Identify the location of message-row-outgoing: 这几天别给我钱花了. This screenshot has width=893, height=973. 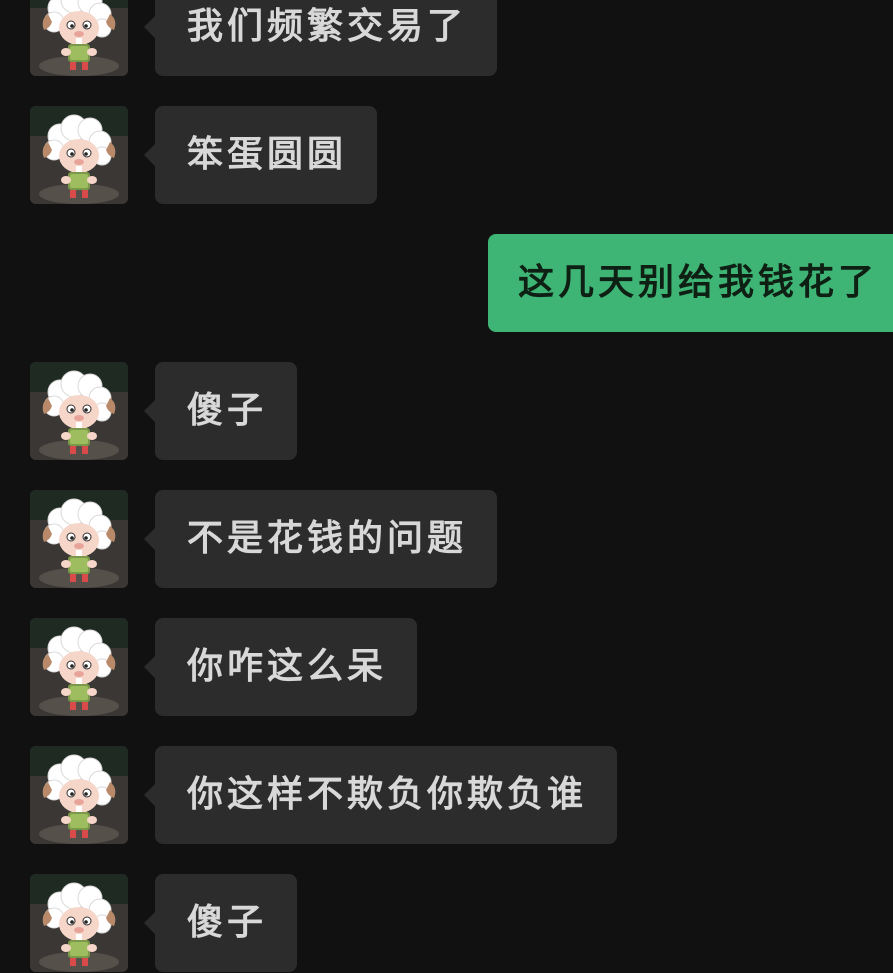
(446, 283).